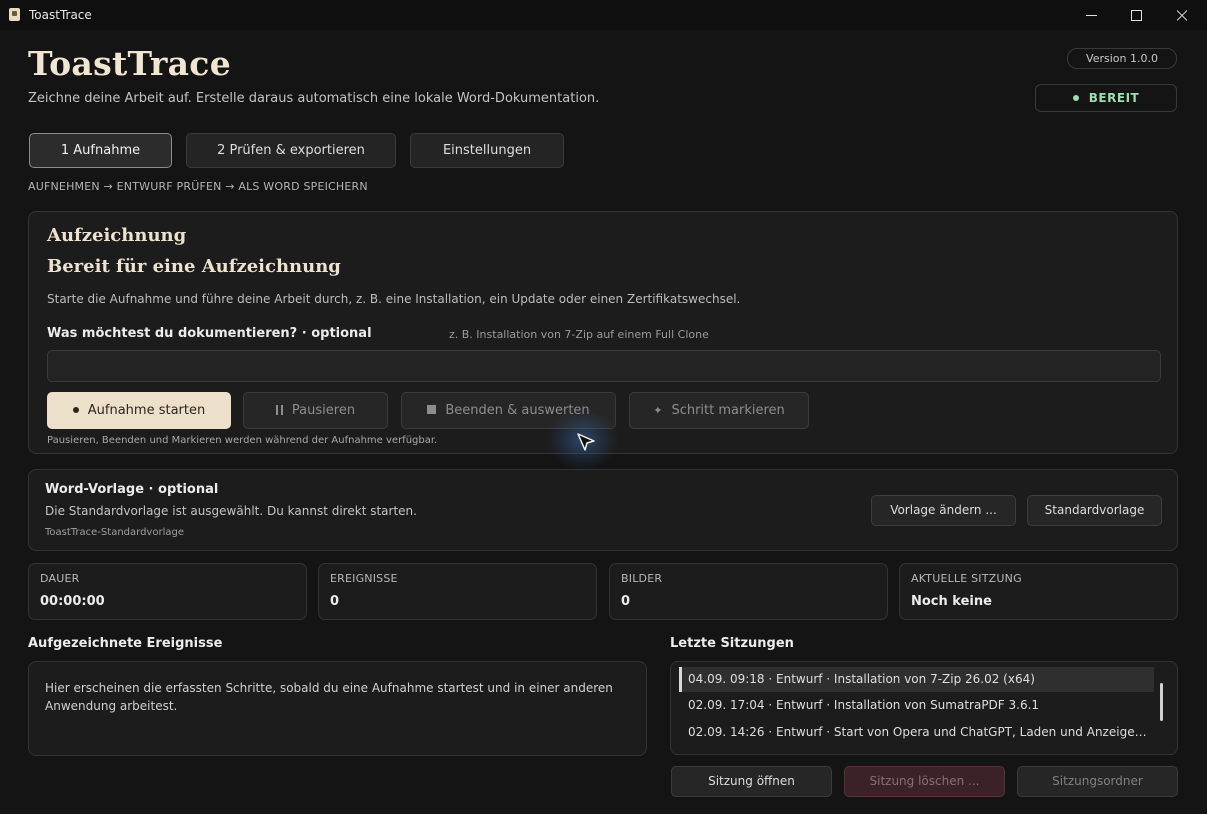 The height and width of the screenshot is (814, 1207). I want to click on stat-events: EREIGNISSE 0, so click(457, 591).